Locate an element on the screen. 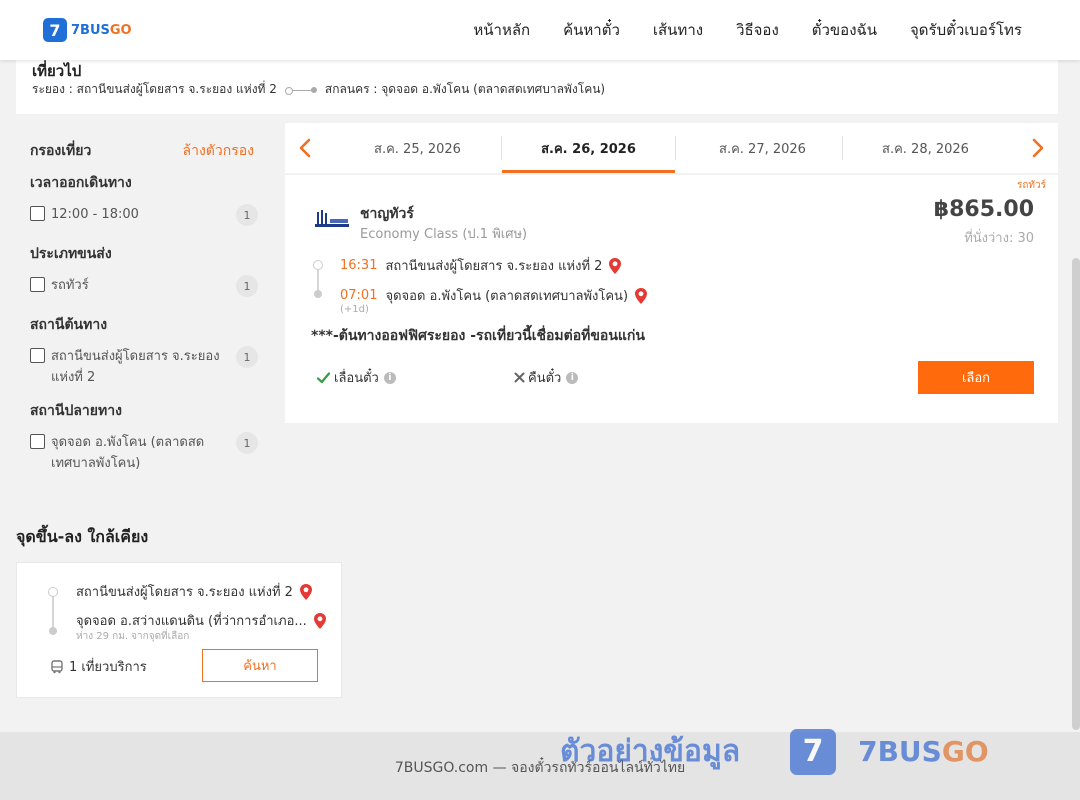 This screenshot has height=800, width=1080. nav-how-to-book: วิธีจอง is located at coordinates (757, 30).